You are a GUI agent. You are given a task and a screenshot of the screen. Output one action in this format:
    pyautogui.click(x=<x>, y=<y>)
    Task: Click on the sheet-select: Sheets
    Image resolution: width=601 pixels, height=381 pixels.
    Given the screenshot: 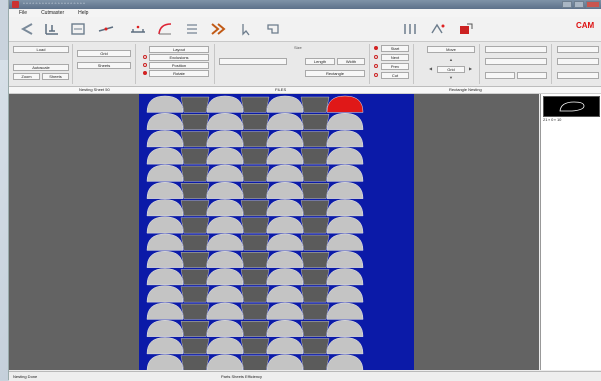 What is the action you would take?
    pyautogui.click(x=104, y=65)
    